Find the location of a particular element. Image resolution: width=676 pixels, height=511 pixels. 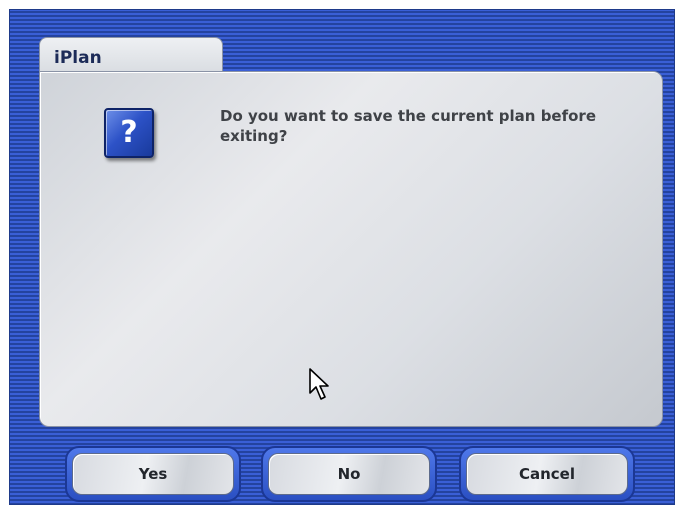

cancel-button: Cancel is located at coordinates (547, 474).